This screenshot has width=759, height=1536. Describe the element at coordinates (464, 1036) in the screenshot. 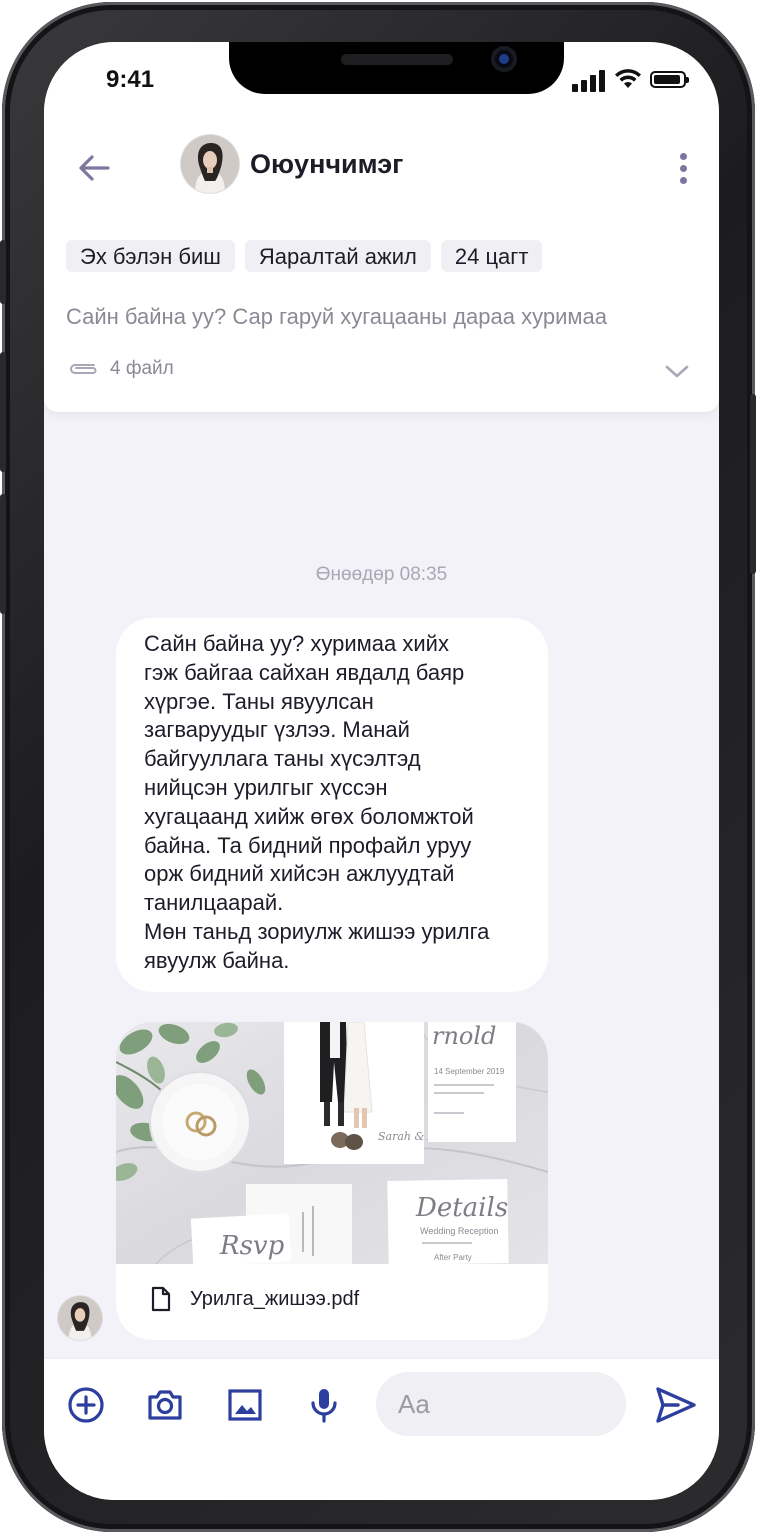

I see `name-script-text: rnold` at that location.